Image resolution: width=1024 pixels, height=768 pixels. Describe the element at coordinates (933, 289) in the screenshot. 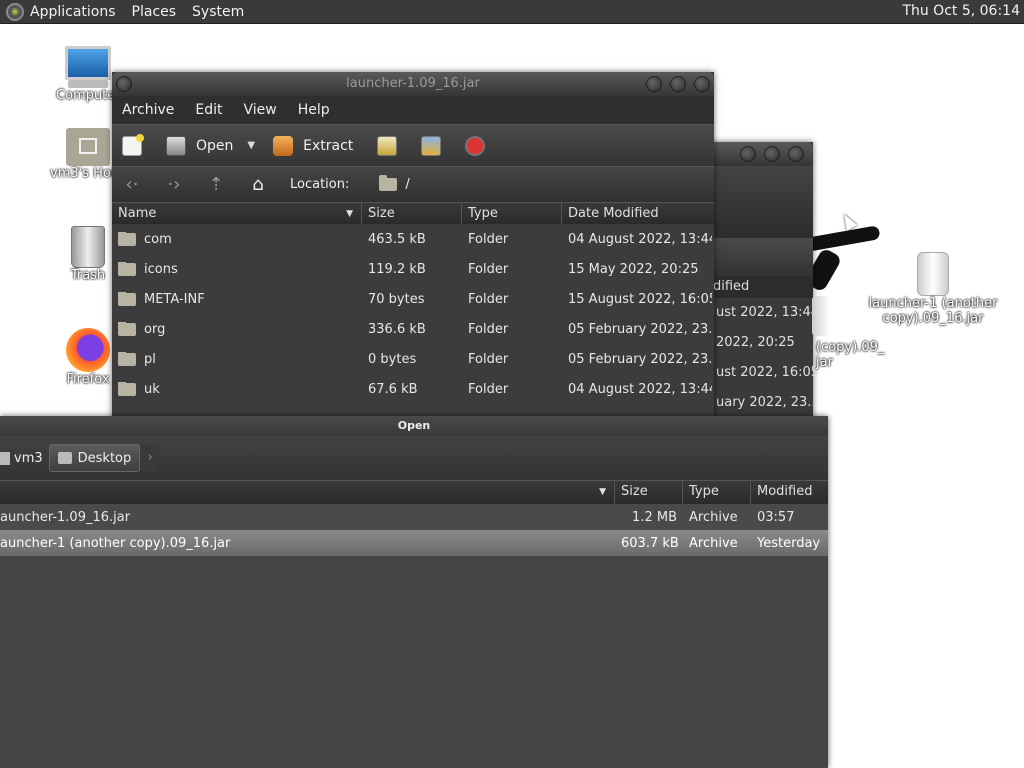

I see `desktop-icon-jar-copy: launcher-1 (another copy).09_16.jar` at that location.